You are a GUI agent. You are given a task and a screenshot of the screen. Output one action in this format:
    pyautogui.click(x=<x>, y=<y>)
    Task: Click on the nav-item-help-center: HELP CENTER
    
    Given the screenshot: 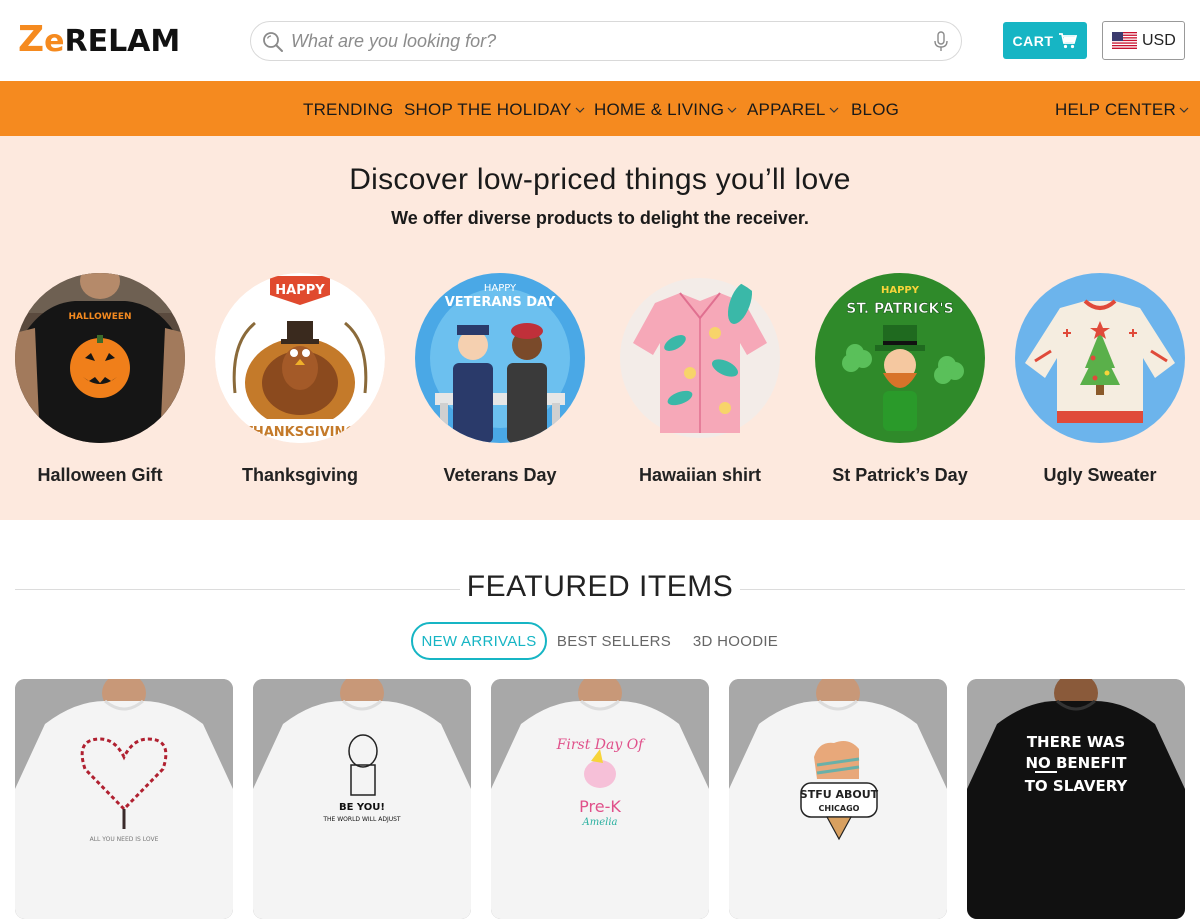 What is the action you would take?
    pyautogui.click(x=1122, y=110)
    